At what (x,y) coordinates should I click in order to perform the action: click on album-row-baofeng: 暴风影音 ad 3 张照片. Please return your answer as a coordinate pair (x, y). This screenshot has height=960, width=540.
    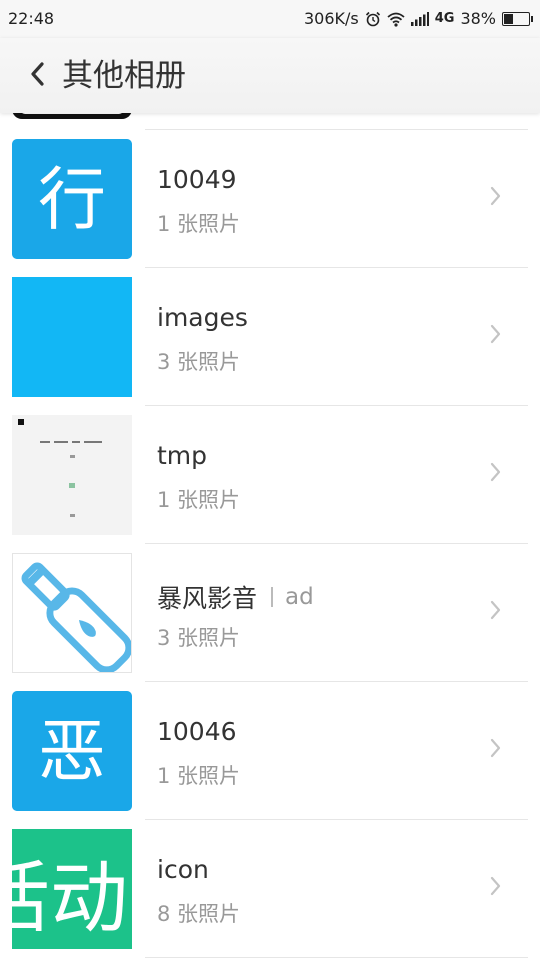
    Looking at the image, I should click on (270, 613).